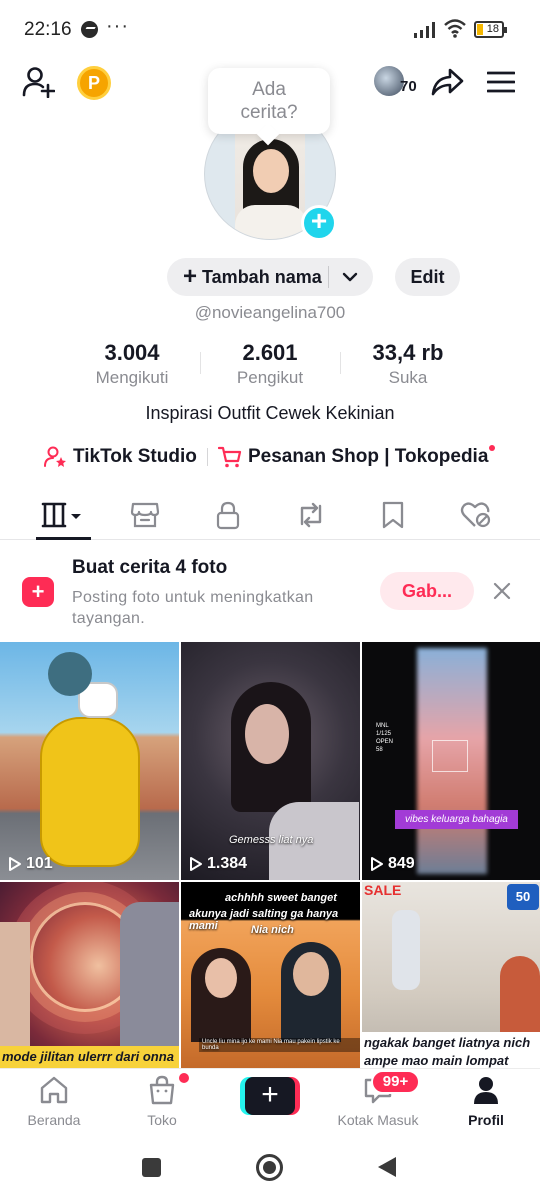 This screenshot has width=540, height=1200. Describe the element at coordinates (55, 456) in the screenshot. I see `studio-user-star-icon` at that location.